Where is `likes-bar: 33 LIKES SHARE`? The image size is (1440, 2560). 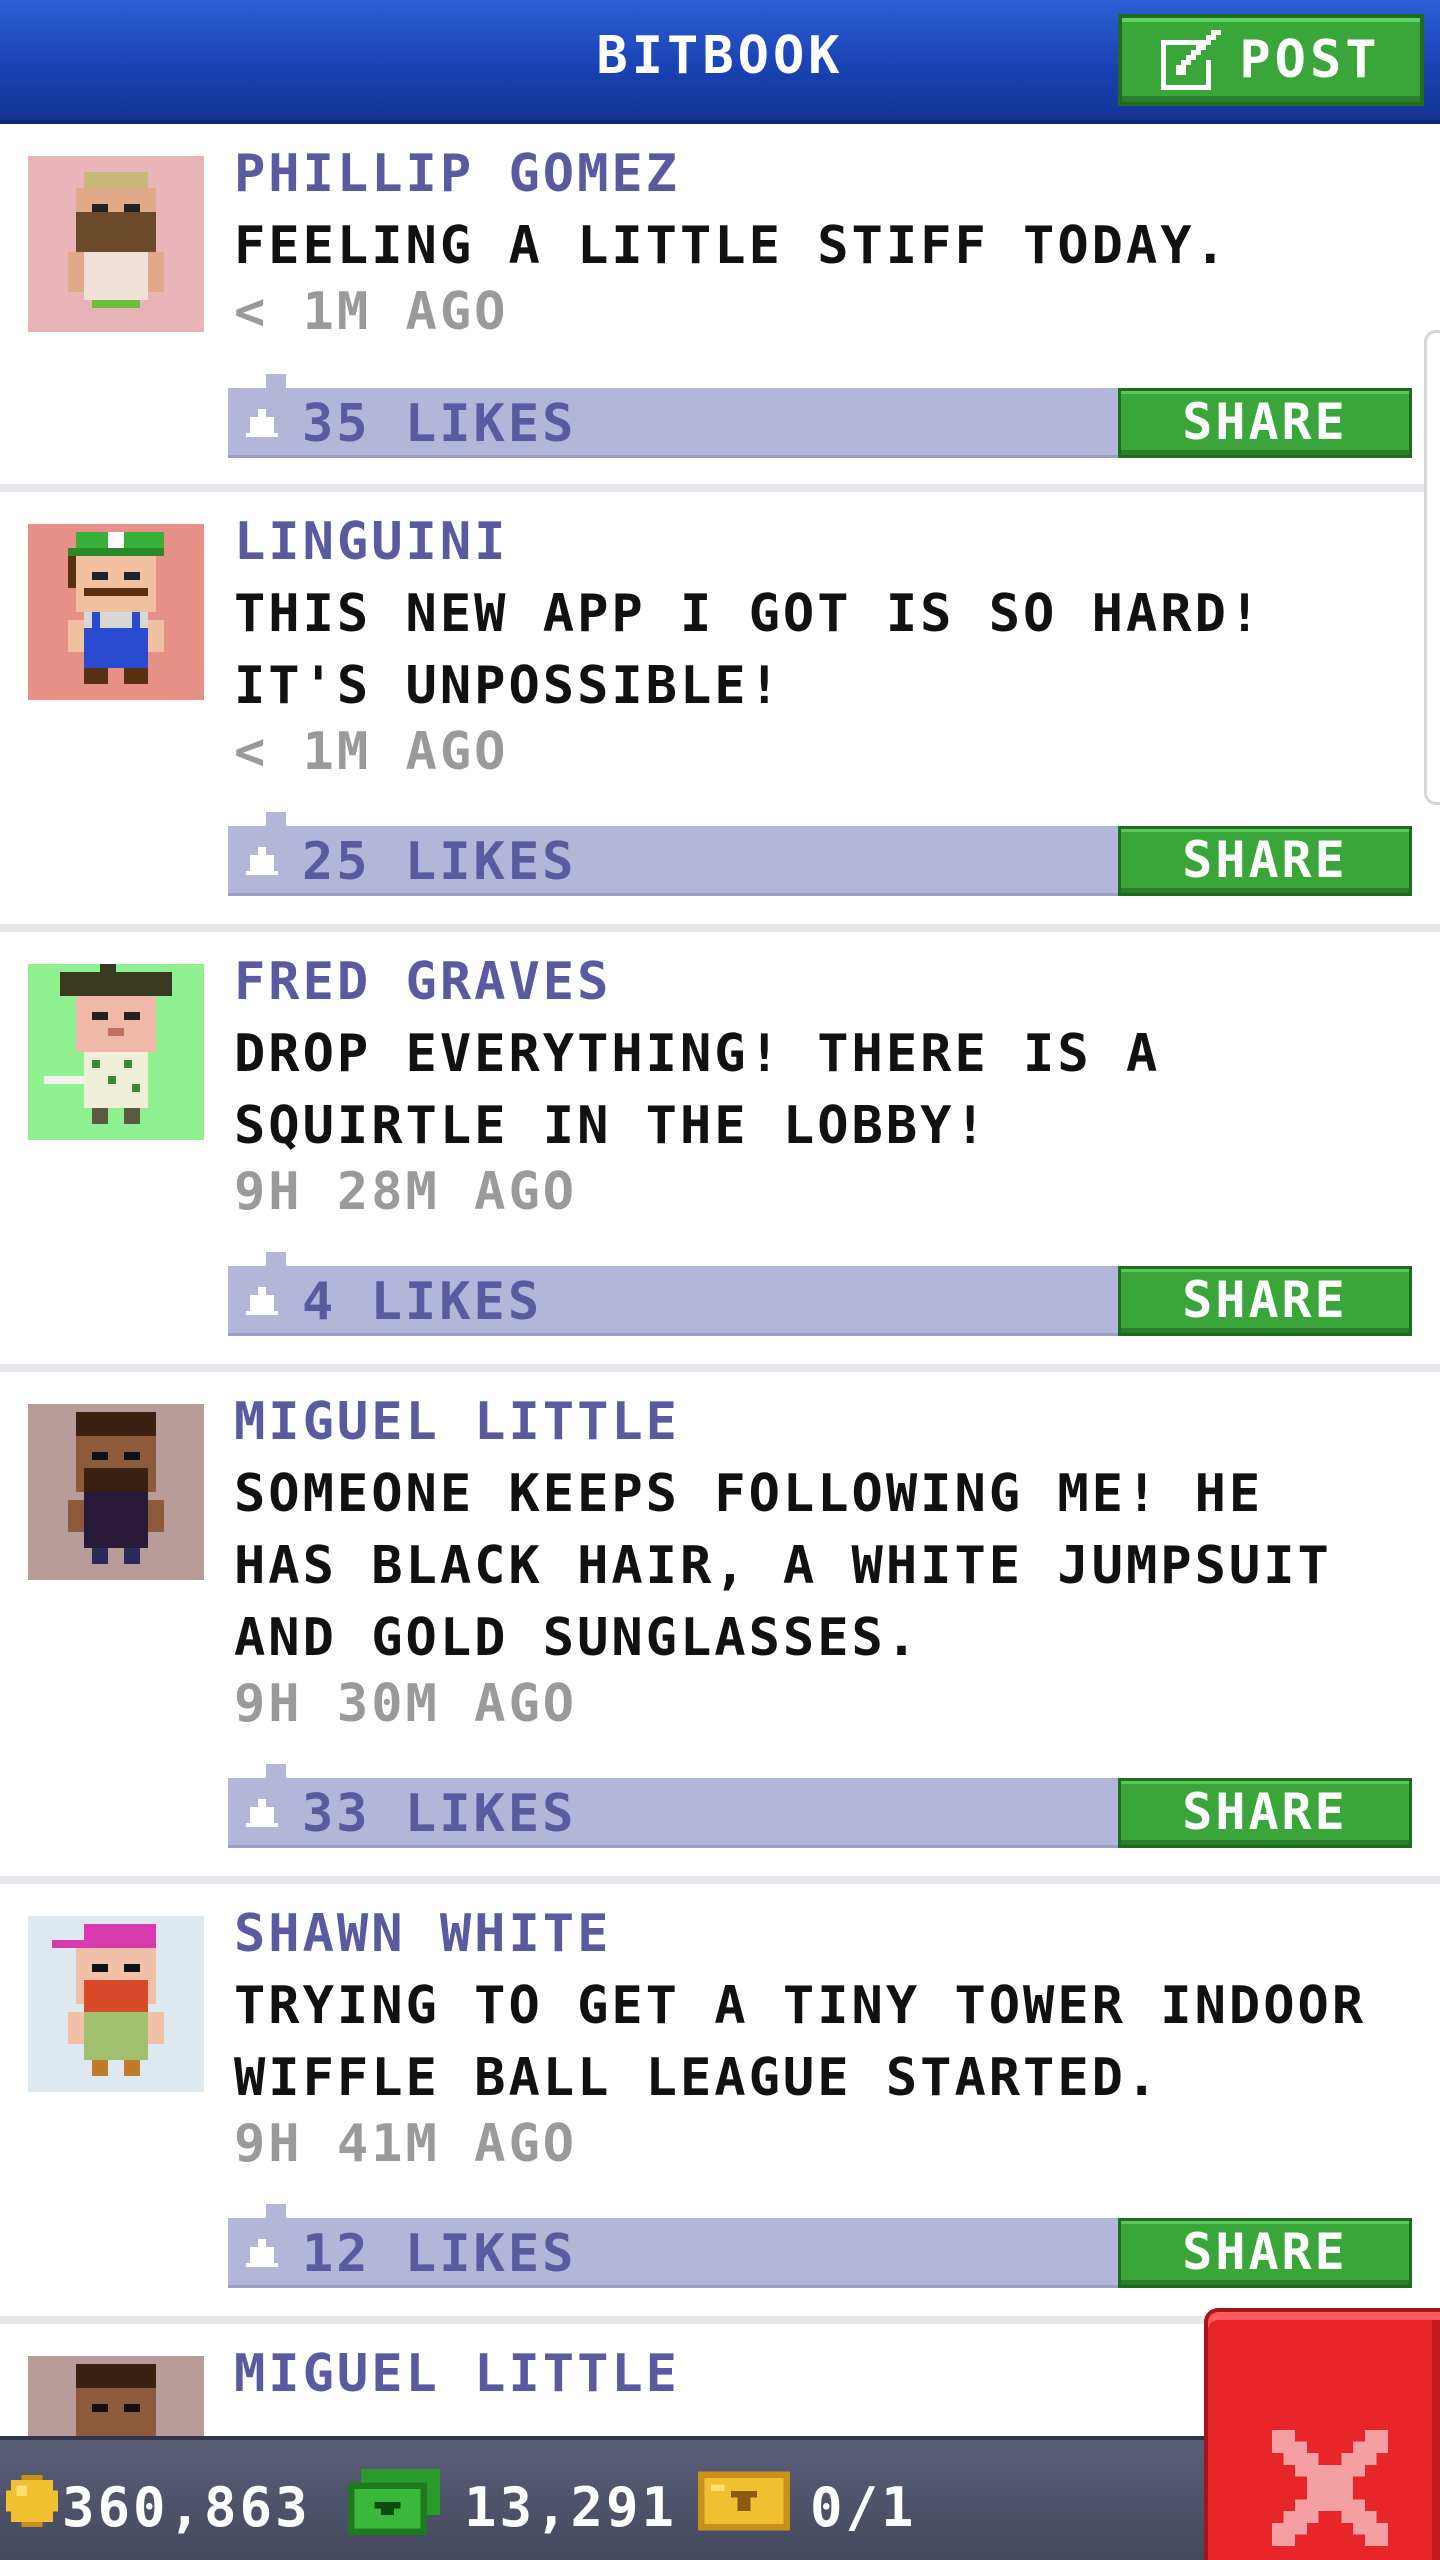
likes-bar: 33 LIKES SHARE is located at coordinates (820, 1813).